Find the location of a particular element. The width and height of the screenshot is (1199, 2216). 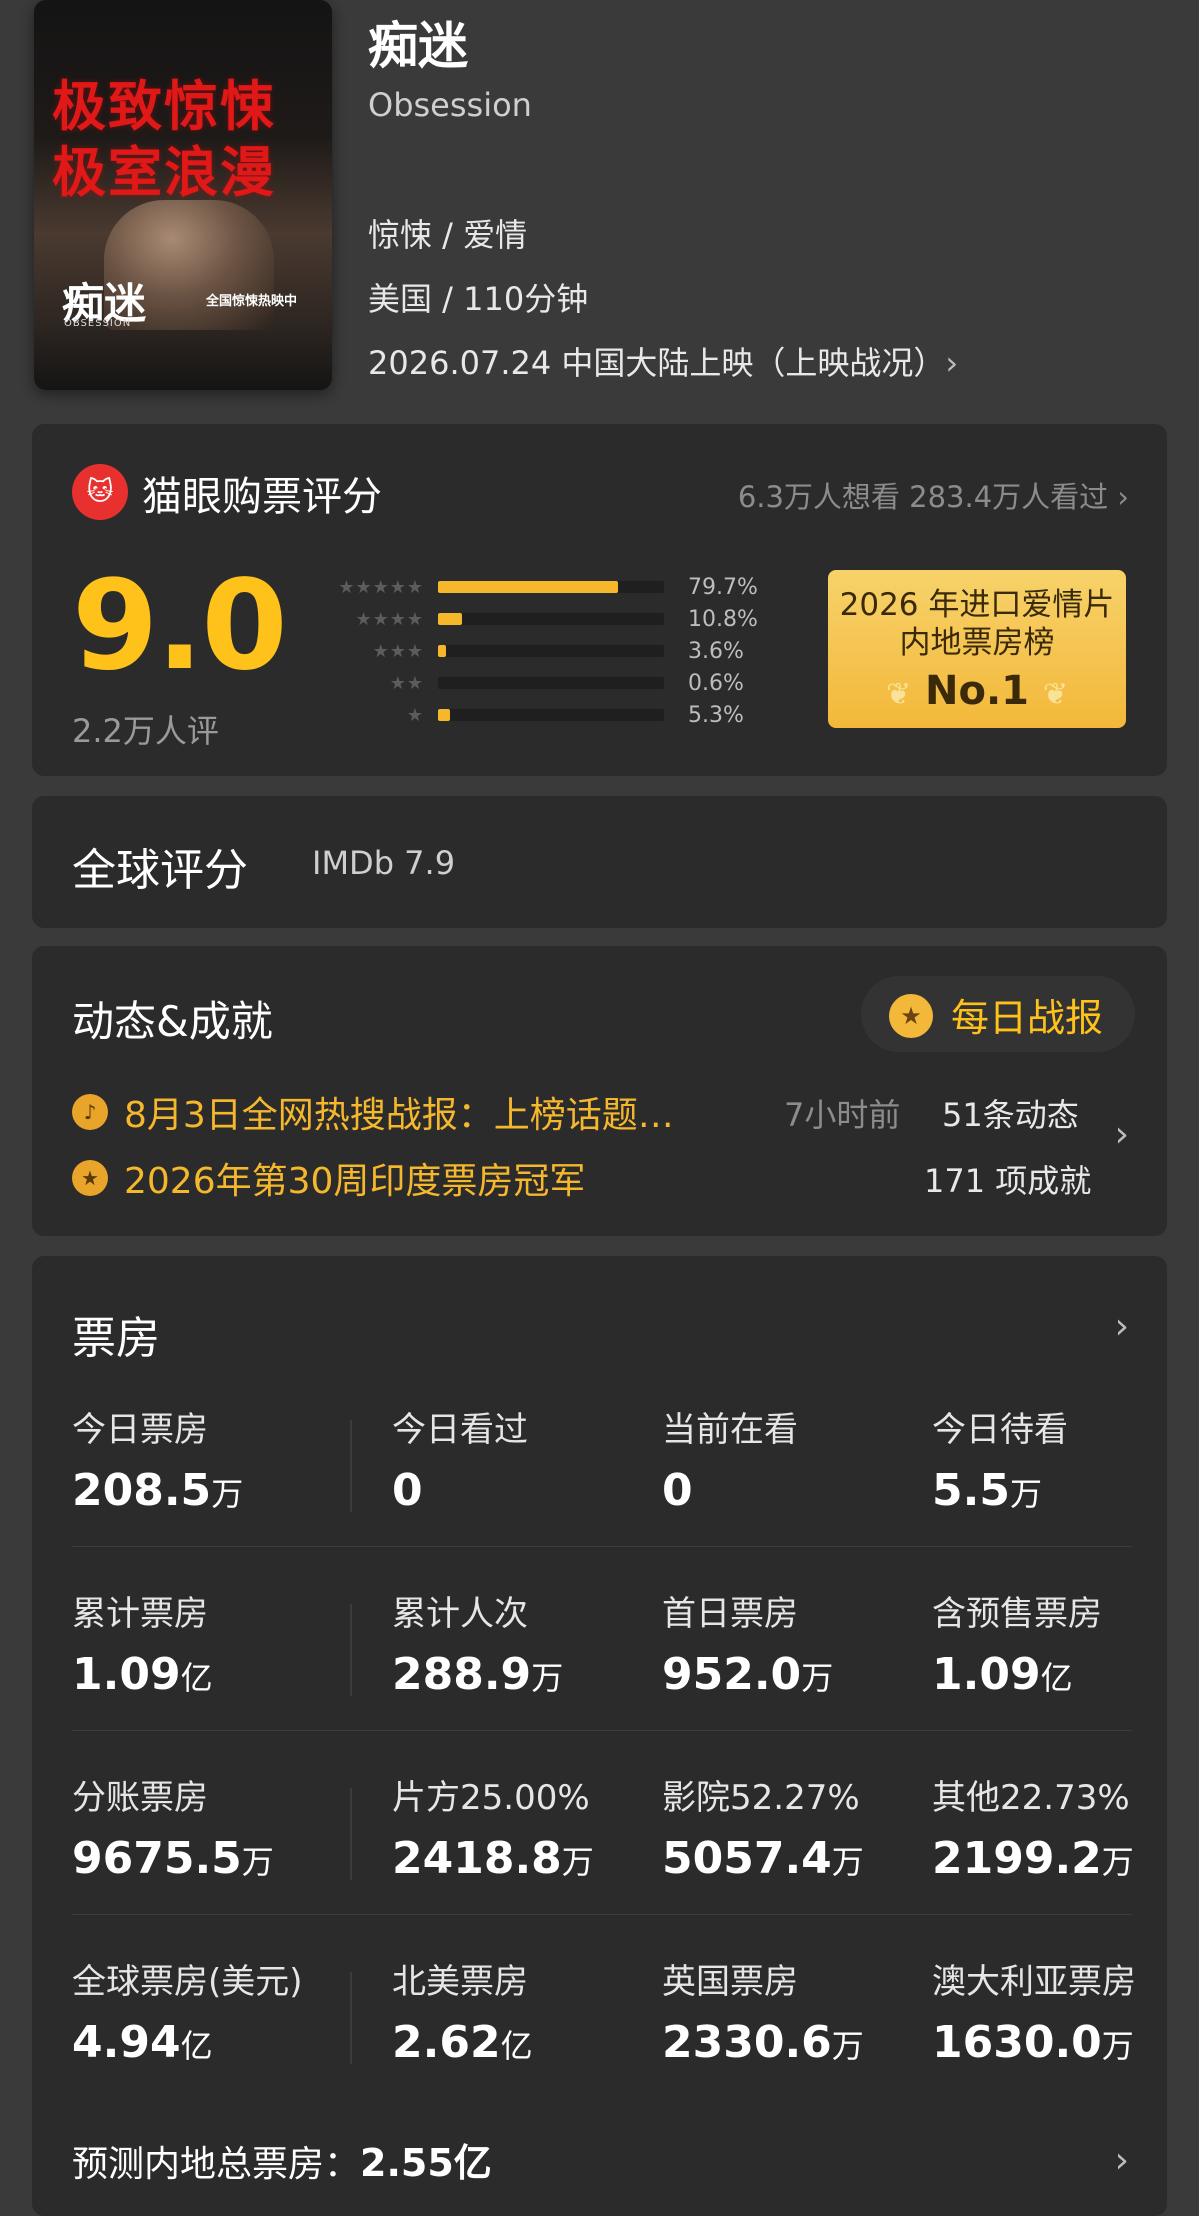

achievement-item: ★ 2026年第30周印度票房冠军 is located at coordinates (328, 1178).